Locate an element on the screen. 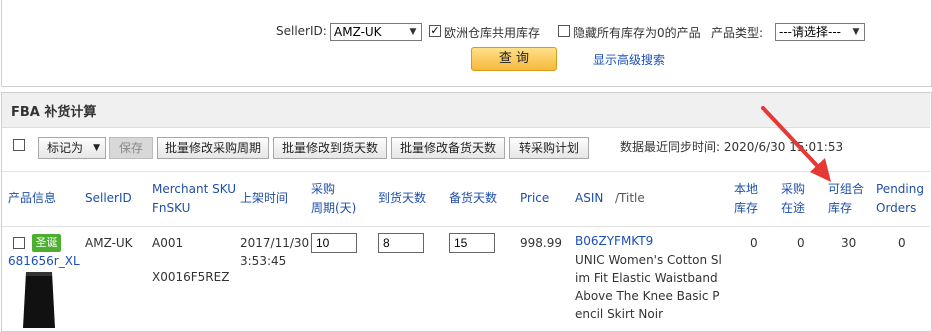 The height and width of the screenshot is (332, 932). batch-arrival-days-button: 批量修改到货天数 is located at coordinates (330, 148).